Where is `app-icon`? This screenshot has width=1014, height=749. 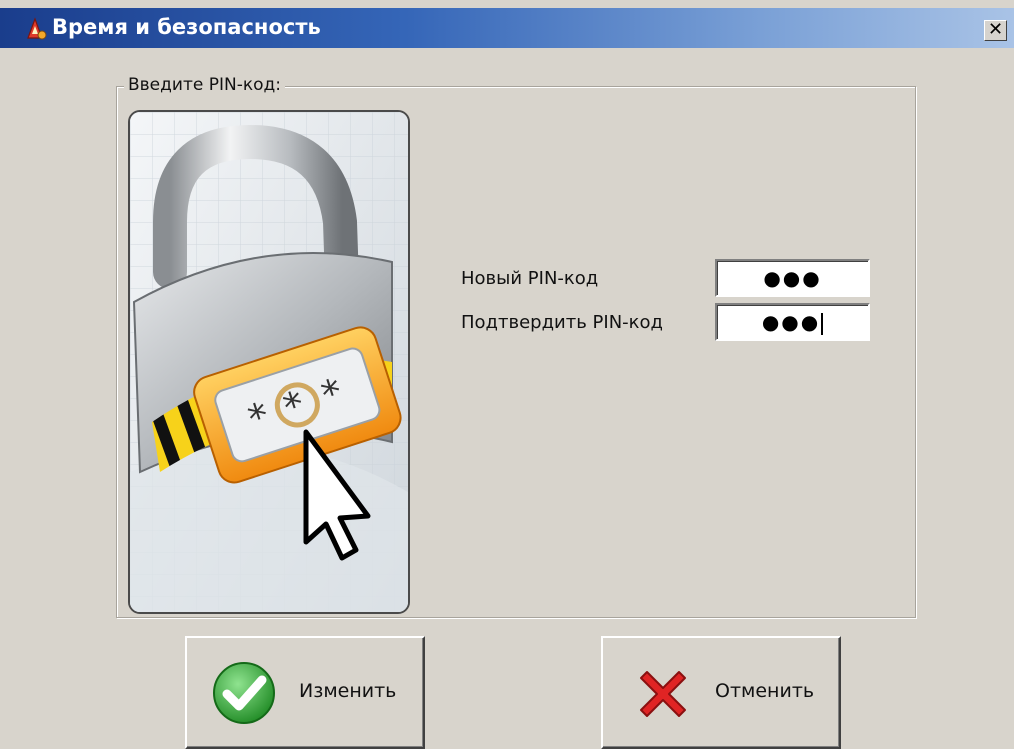
app-icon is located at coordinates (37, 28).